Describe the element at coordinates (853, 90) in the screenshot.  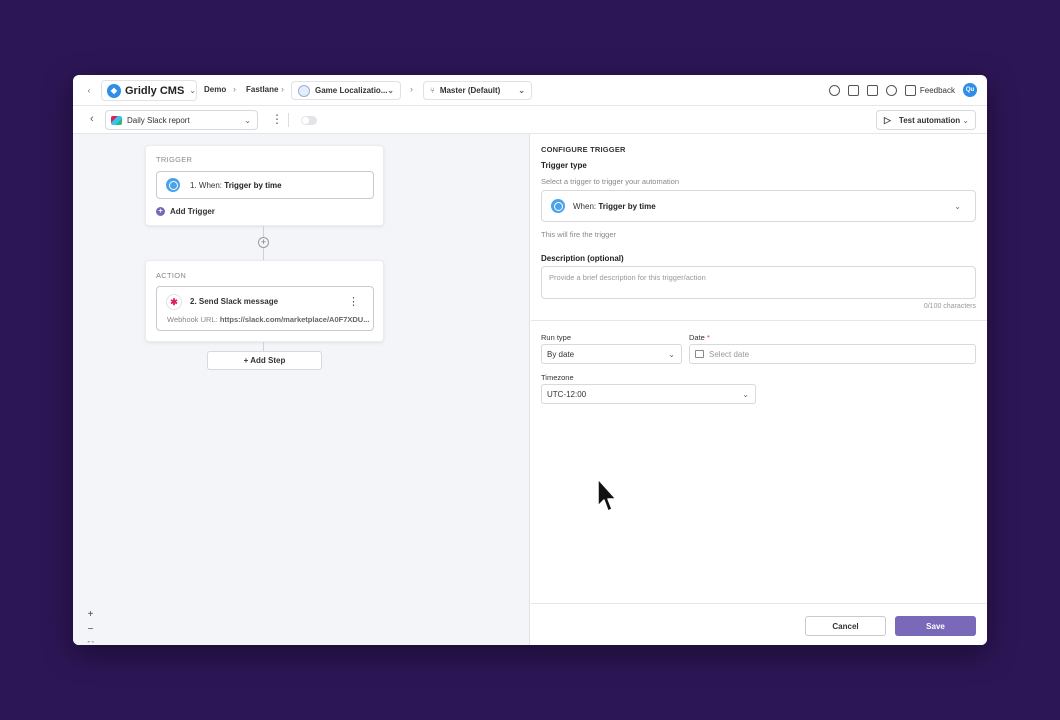
I see `layout-icon` at that location.